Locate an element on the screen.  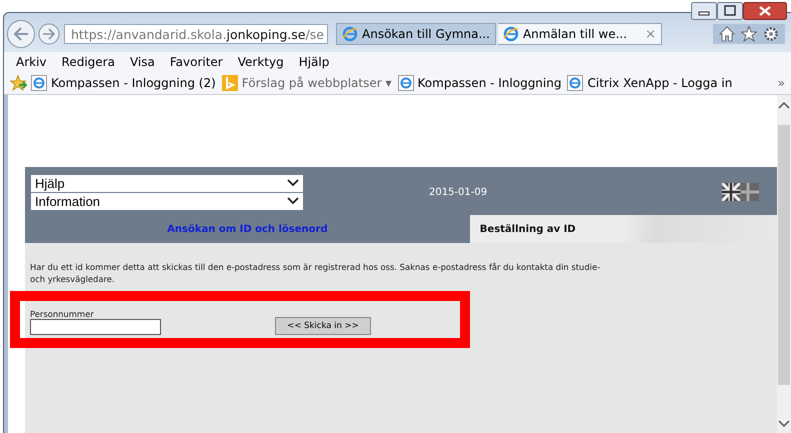
star-icon is located at coordinates (749, 34).